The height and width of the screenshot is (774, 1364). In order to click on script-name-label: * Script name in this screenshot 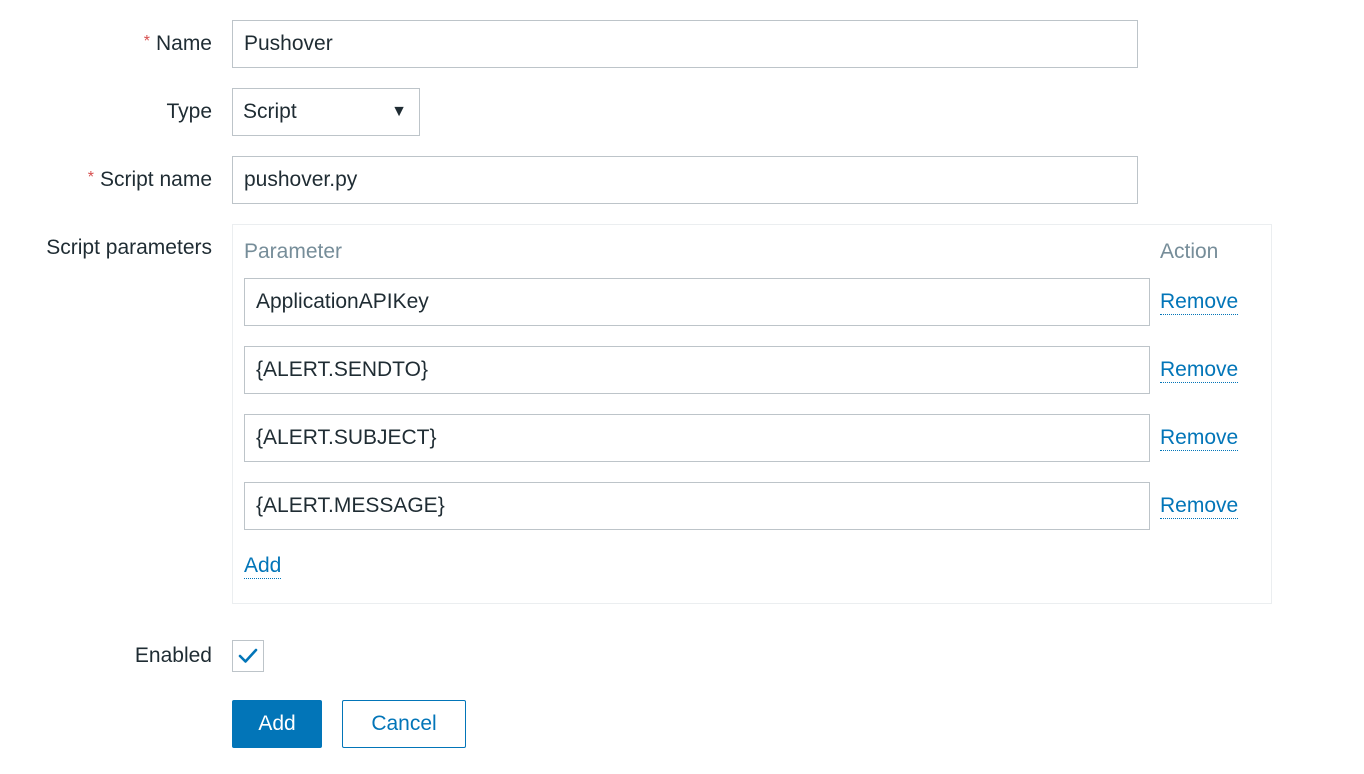, I will do `click(150, 181)`.